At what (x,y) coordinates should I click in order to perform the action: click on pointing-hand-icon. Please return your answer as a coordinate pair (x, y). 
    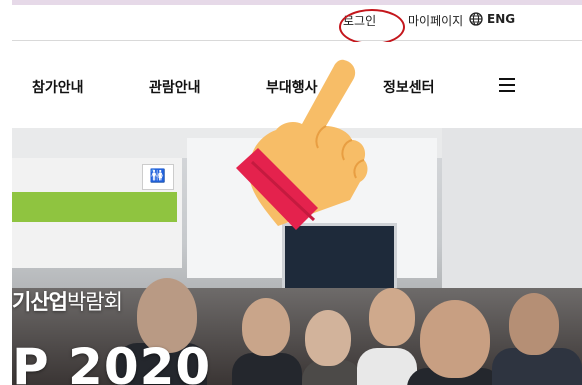
    Looking at the image, I should click on (302, 144).